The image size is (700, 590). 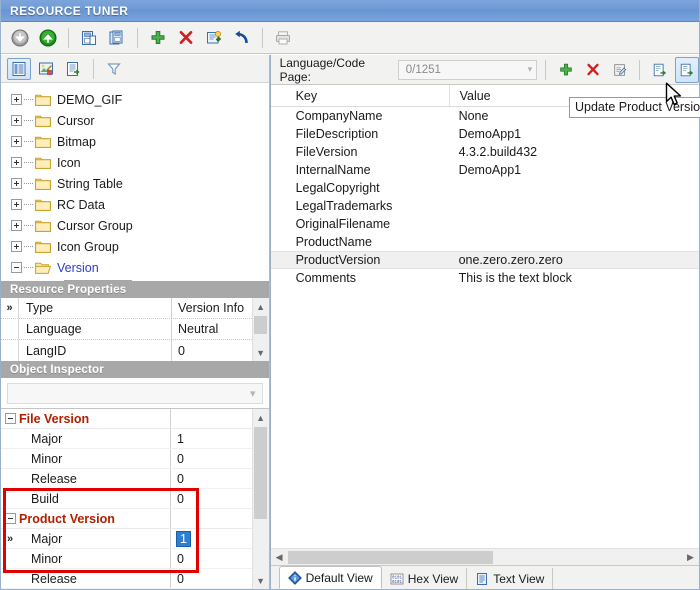 I want to click on update-product-version-button, so click(x=687, y=69).